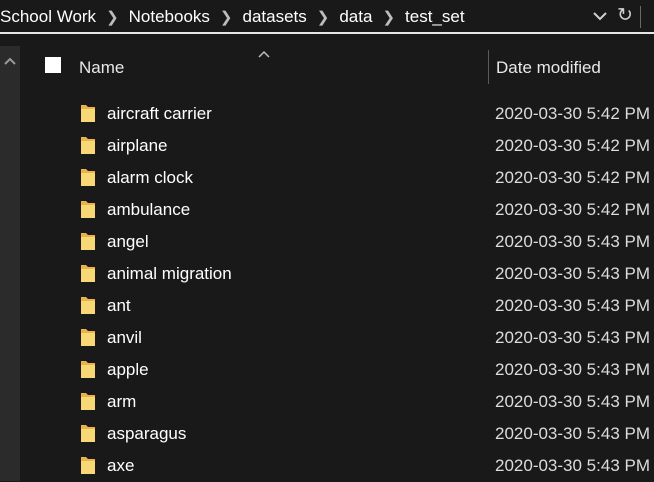 The height and width of the screenshot is (482, 654). I want to click on file-name: asparagus, so click(147, 433).